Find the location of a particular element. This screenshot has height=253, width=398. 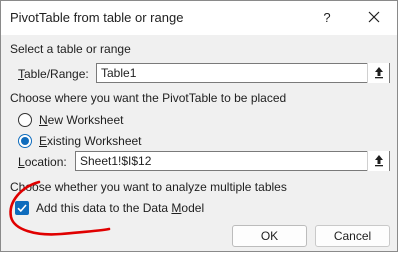

table-range-value: Table1 is located at coordinates (119, 73).